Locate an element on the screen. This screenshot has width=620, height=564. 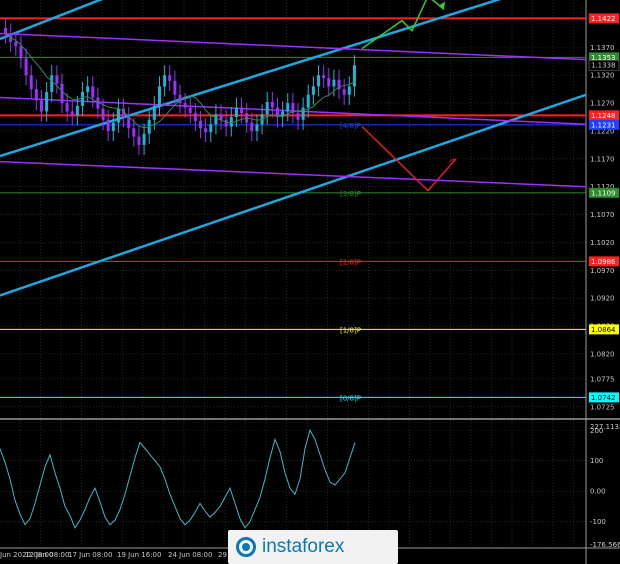
price-level-tag: 1.0864 is located at coordinates (604, 329).